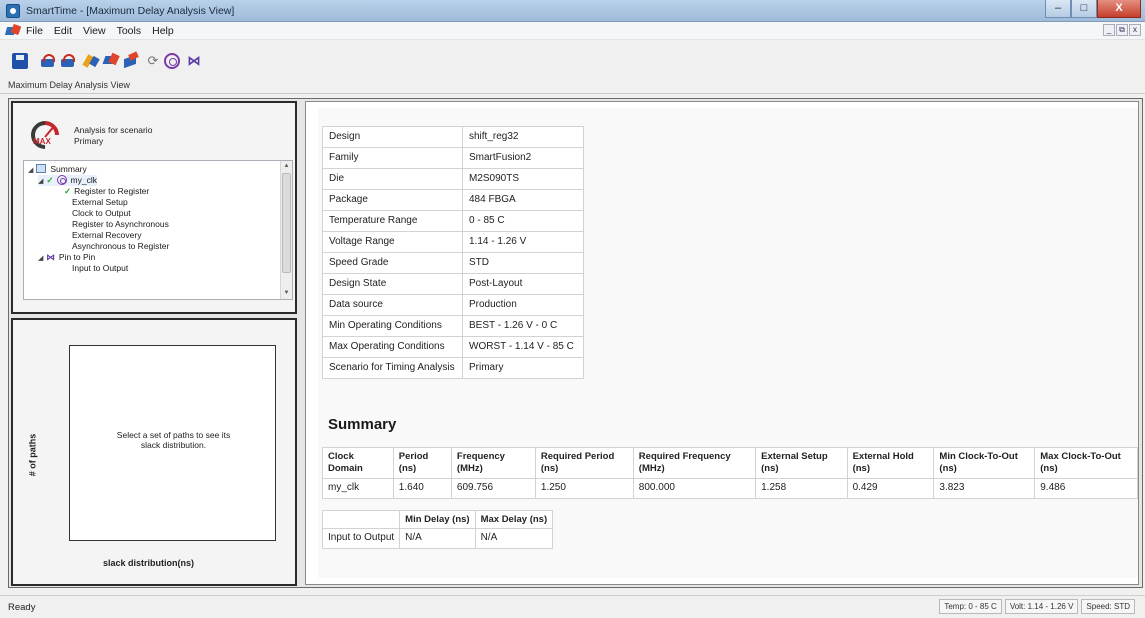 The image size is (1145, 618). Describe the element at coordinates (523, 263) in the screenshot. I see `property-value: STD` at that location.